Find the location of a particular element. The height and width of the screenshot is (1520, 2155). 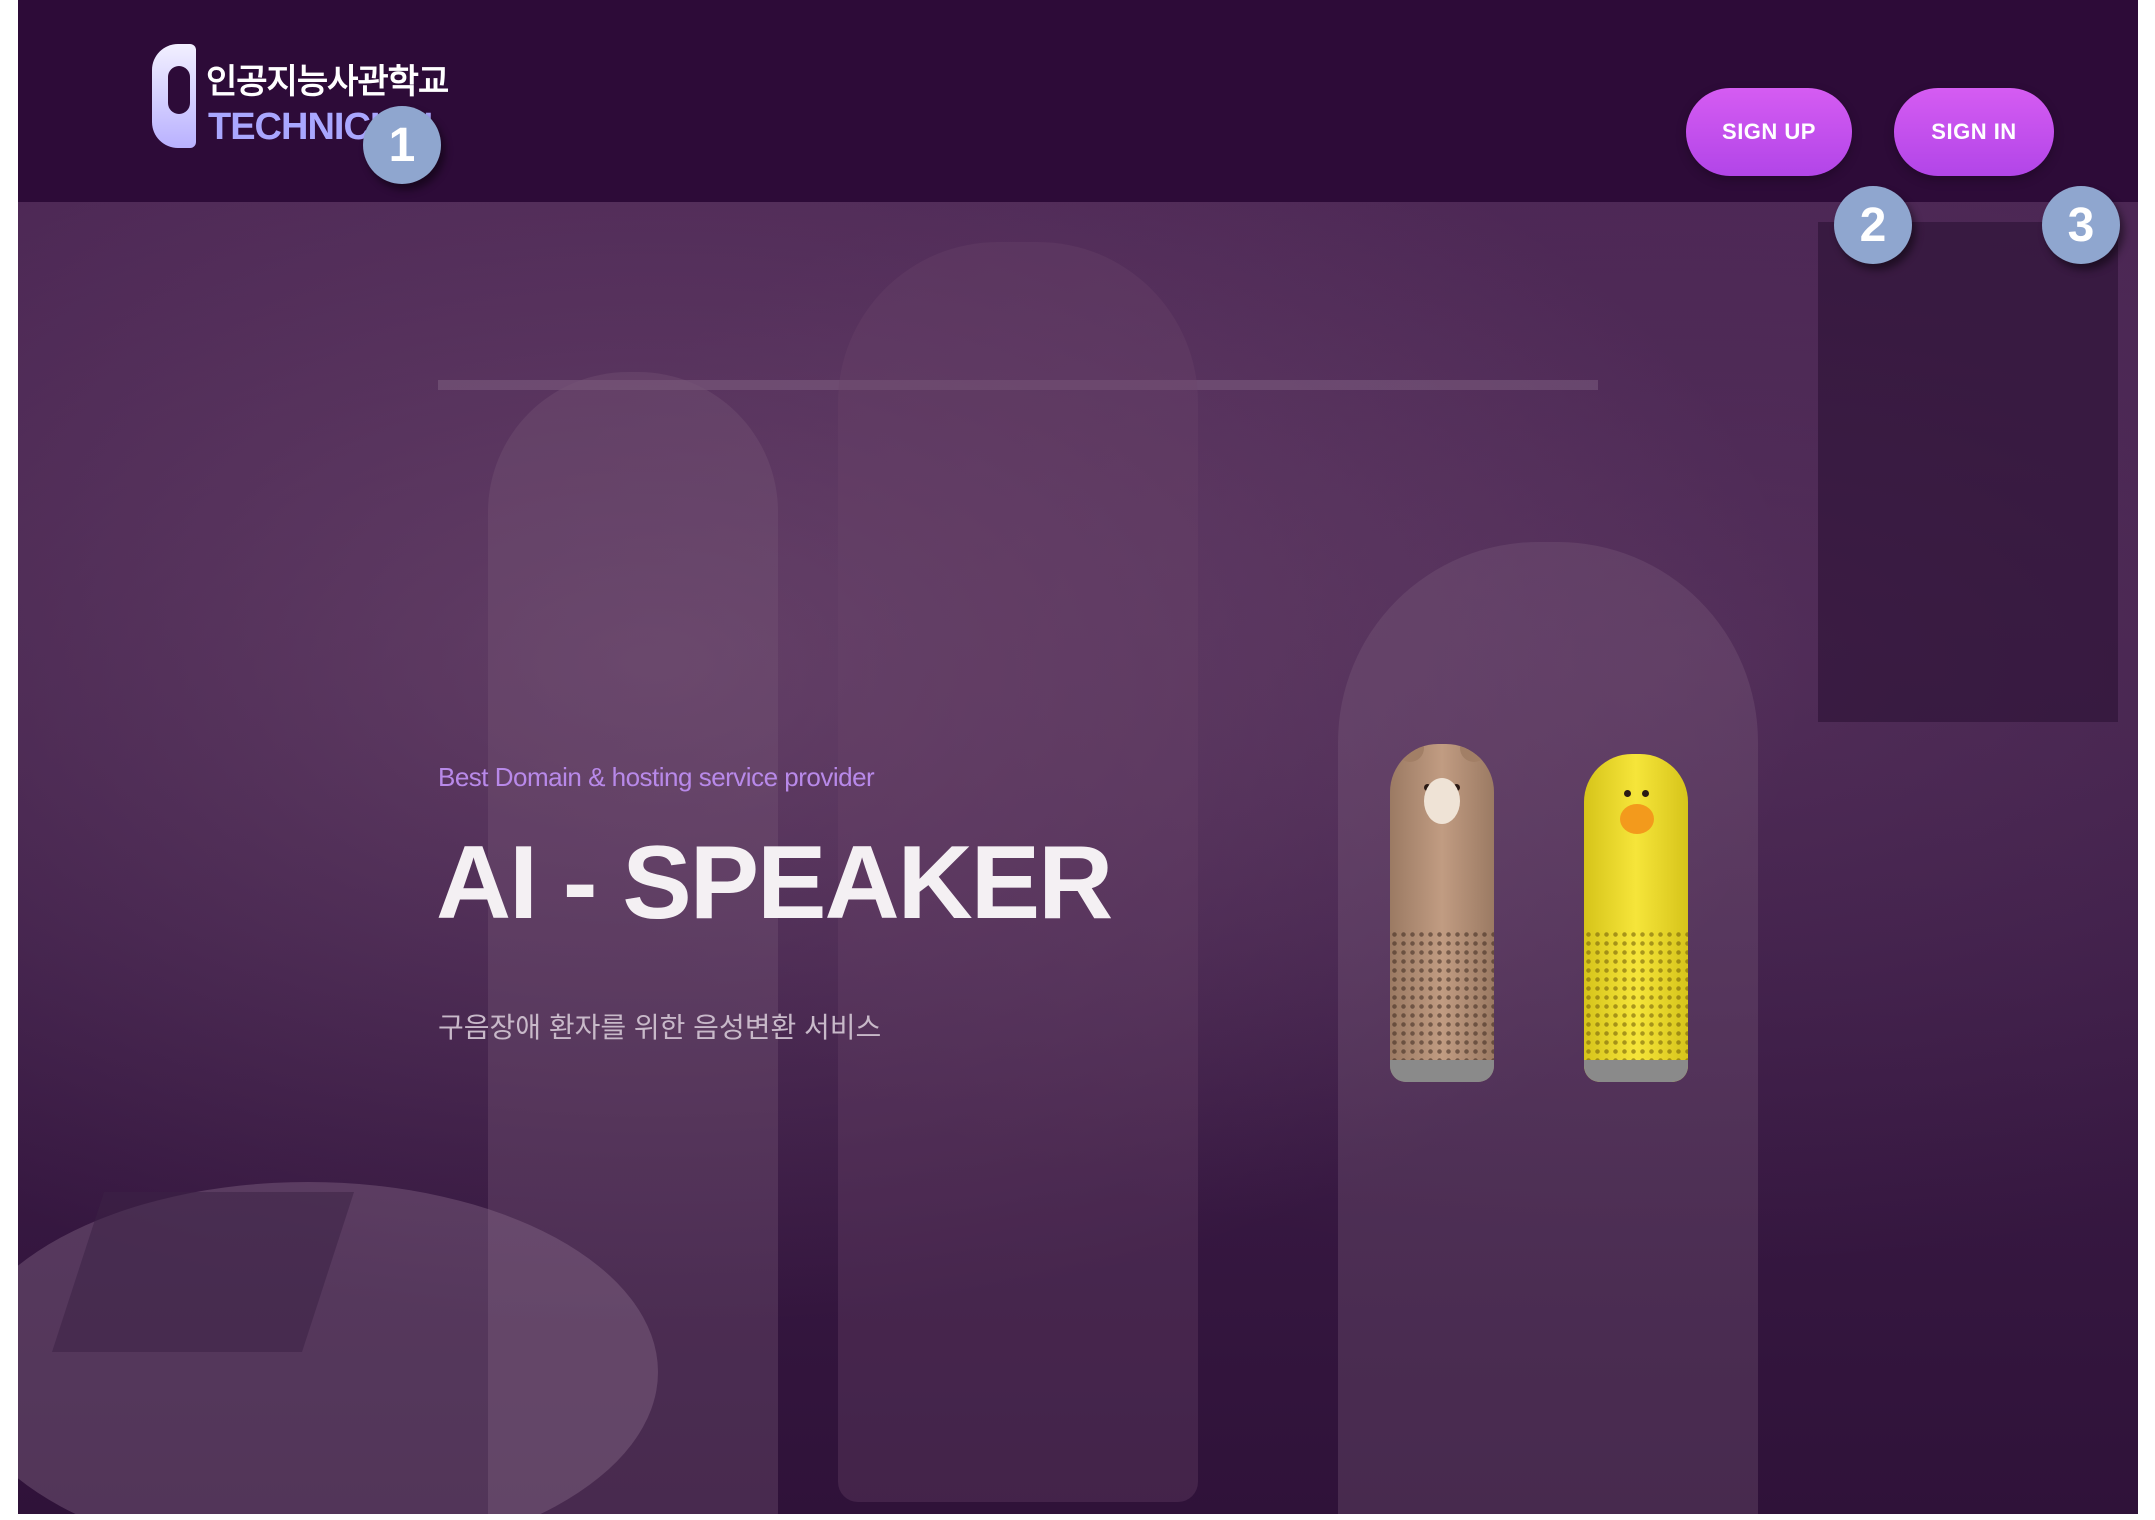

site-header: 인공지능사관학교 TECHNICIAN SIGN UP SIGN IN is located at coordinates (1078, 101).